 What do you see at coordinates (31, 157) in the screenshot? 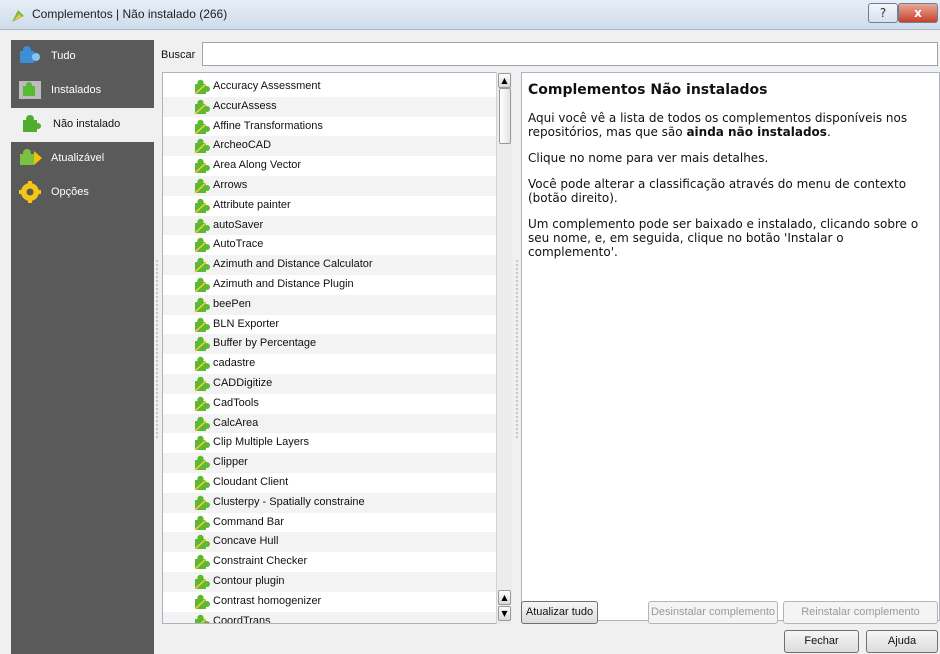
I see `puzzle-upgrade-icon` at bounding box center [31, 157].